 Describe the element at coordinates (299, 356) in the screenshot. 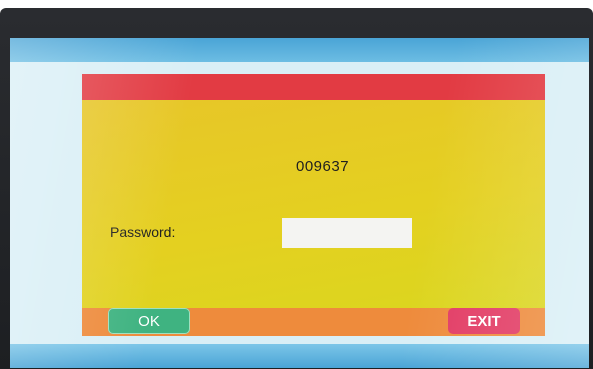

I see `screen-footer-bar` at that location.